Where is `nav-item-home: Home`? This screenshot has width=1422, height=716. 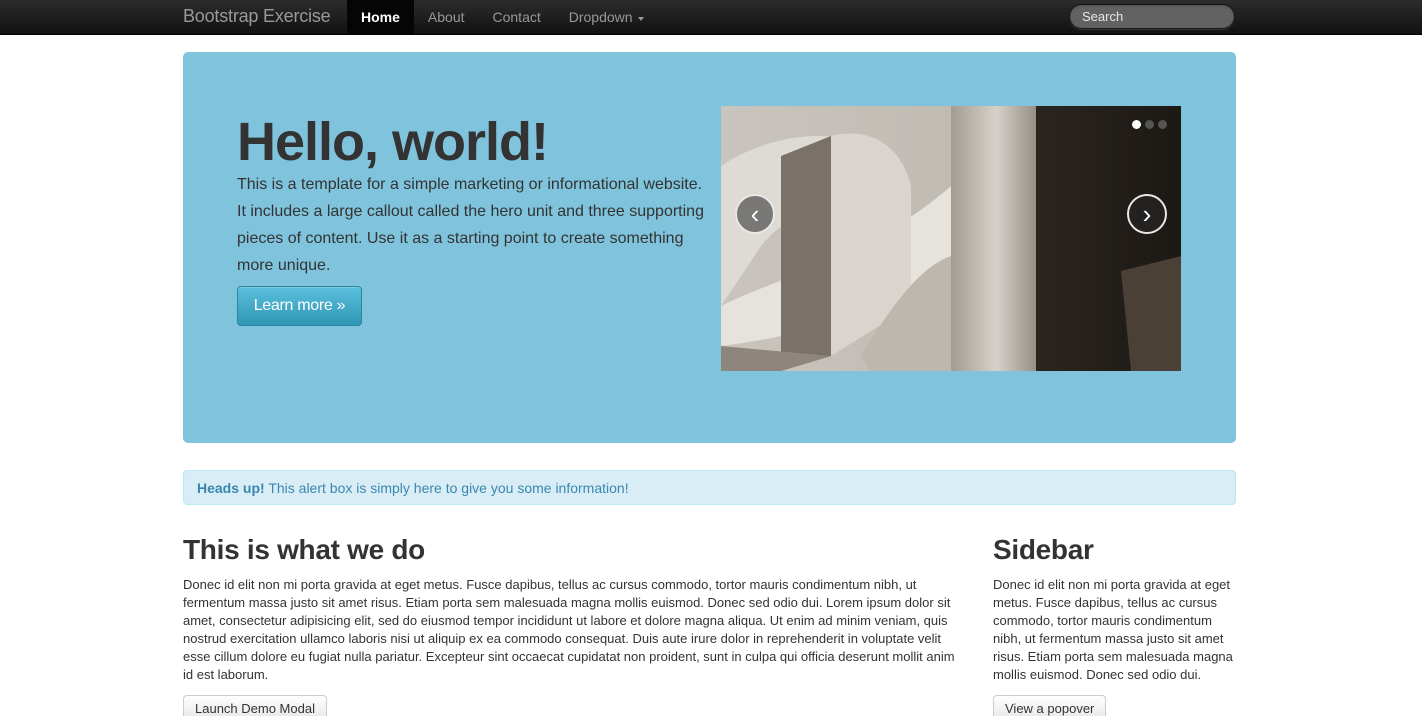 nav-item-home: Home is located at coordinates (380, 17).